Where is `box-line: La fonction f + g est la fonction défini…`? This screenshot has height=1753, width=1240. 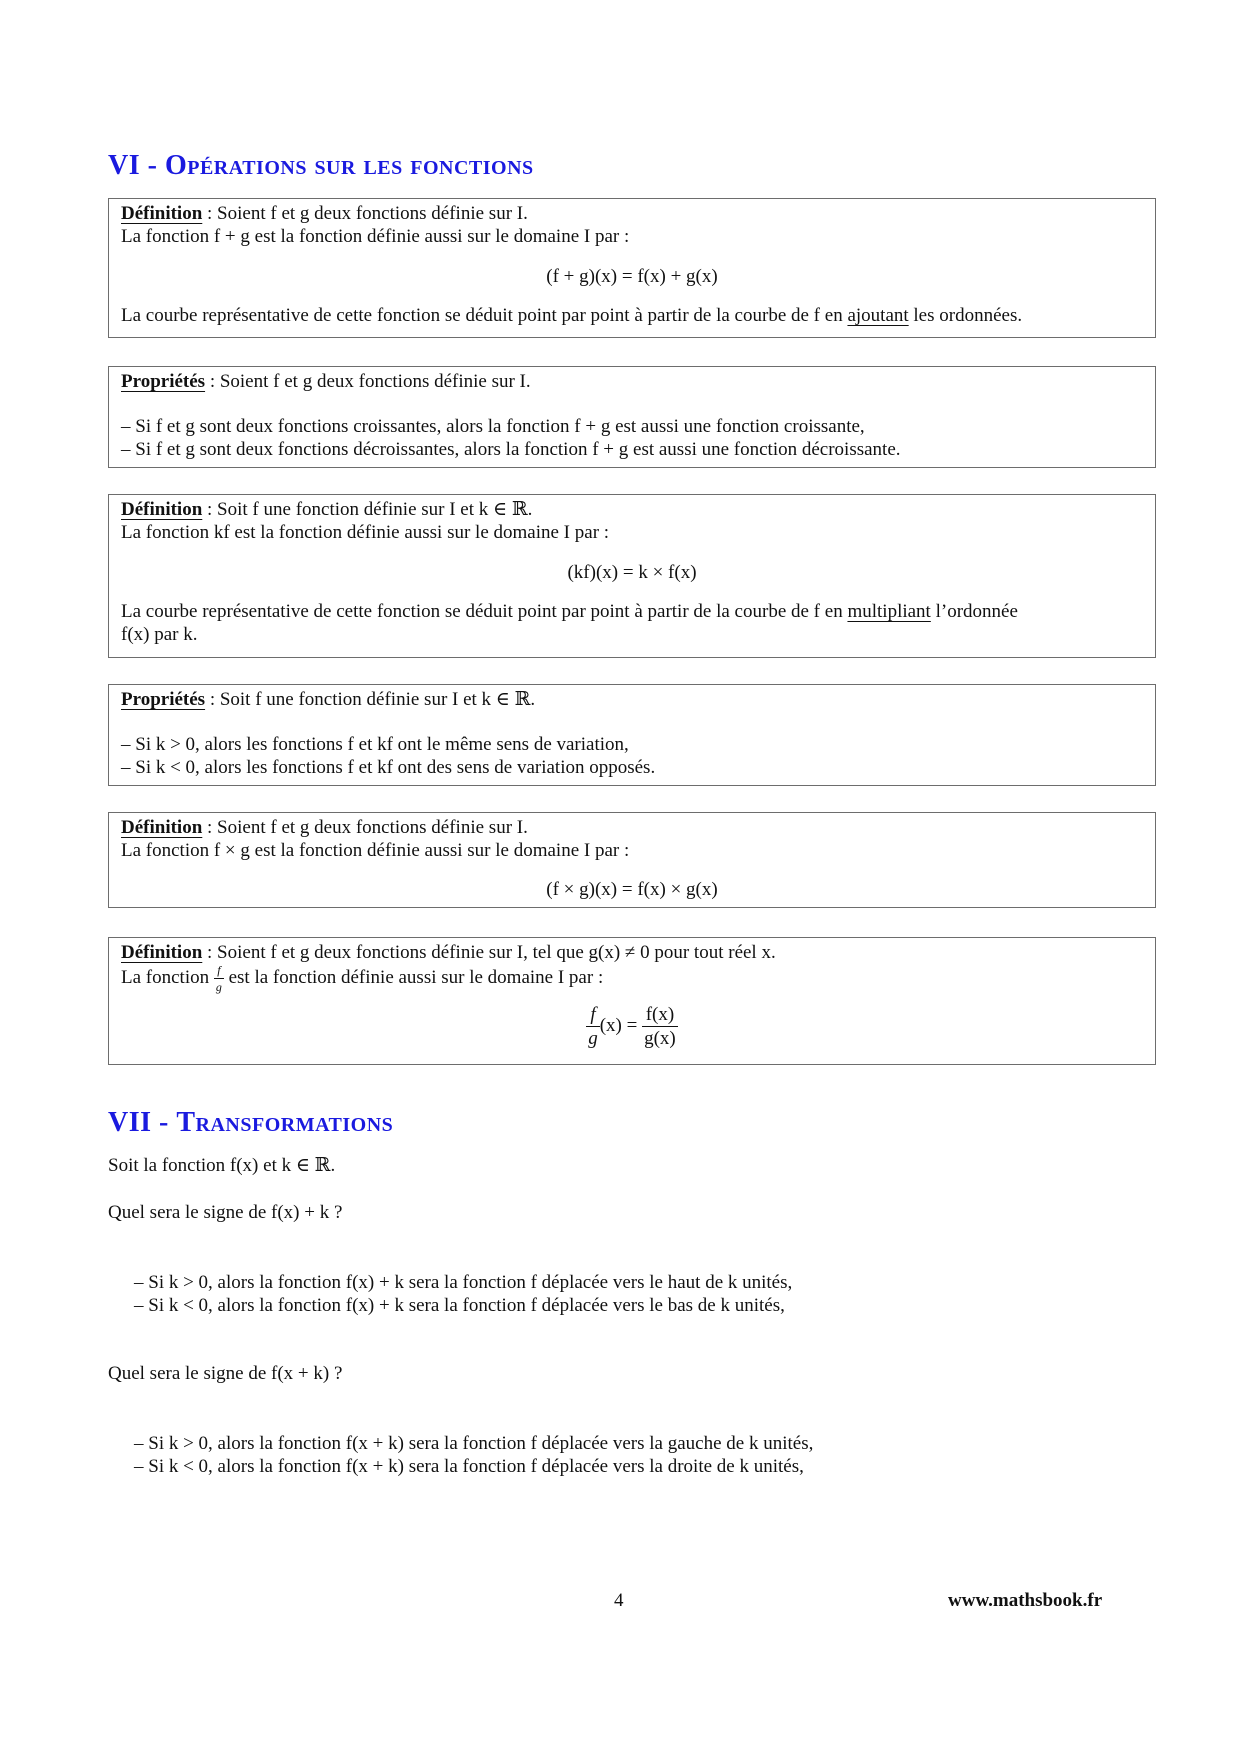
box-line: La fonction f + g est la fonction défini… is located at coordinates (375, 236).